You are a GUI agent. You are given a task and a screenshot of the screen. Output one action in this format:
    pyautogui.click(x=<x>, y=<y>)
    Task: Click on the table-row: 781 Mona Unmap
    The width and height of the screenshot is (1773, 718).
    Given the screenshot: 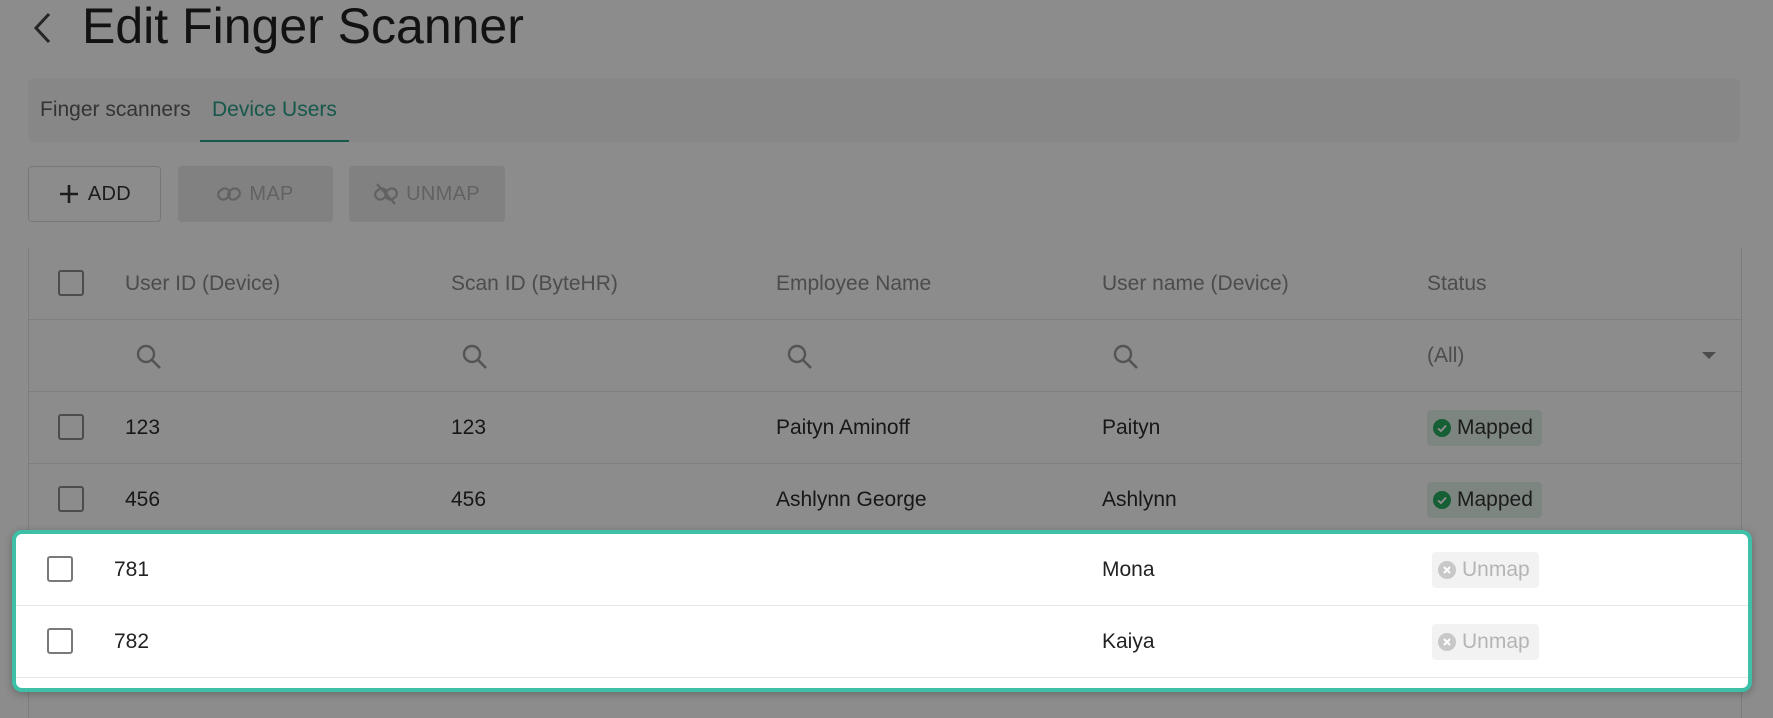 What is the action you would take?
    pyautogui.click(x=882, y=570)
    